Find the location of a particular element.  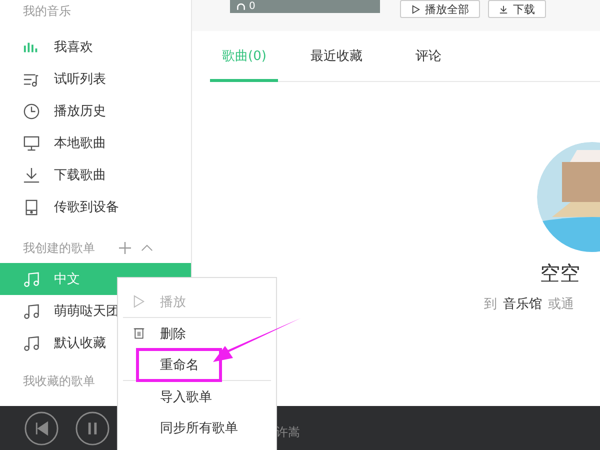

plus-icon is located at coordinates (125, 248).